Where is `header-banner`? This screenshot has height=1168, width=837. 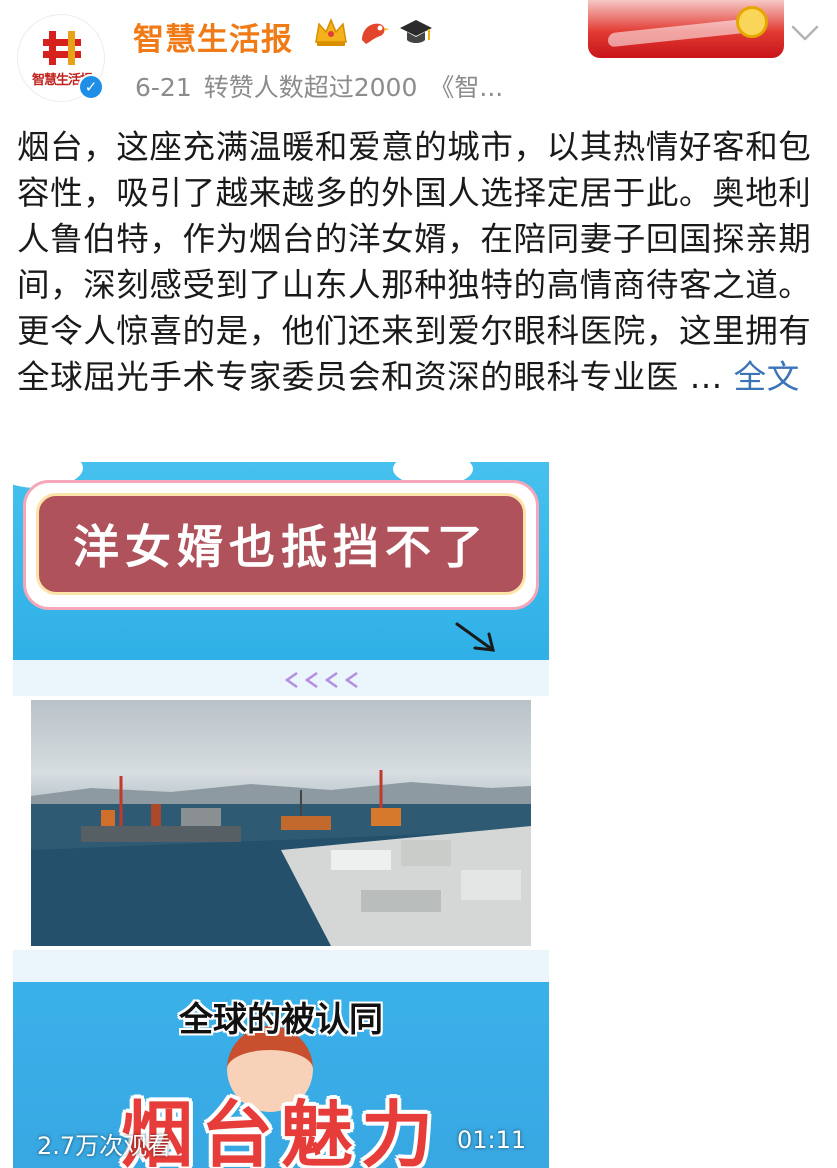
header-banner is located at coordinates (686, 29).